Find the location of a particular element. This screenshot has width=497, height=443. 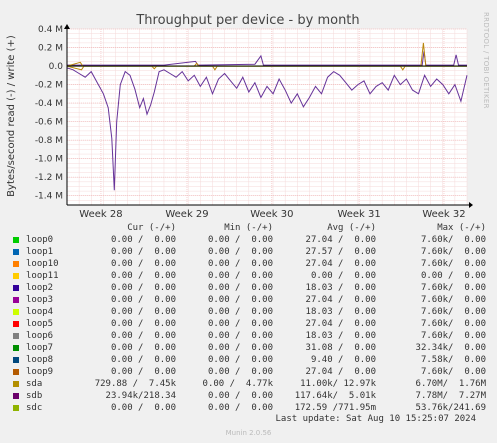

last-update: Last update: Sat Aug 10 15:25:07 2024 is located at coordinates (375, 419).